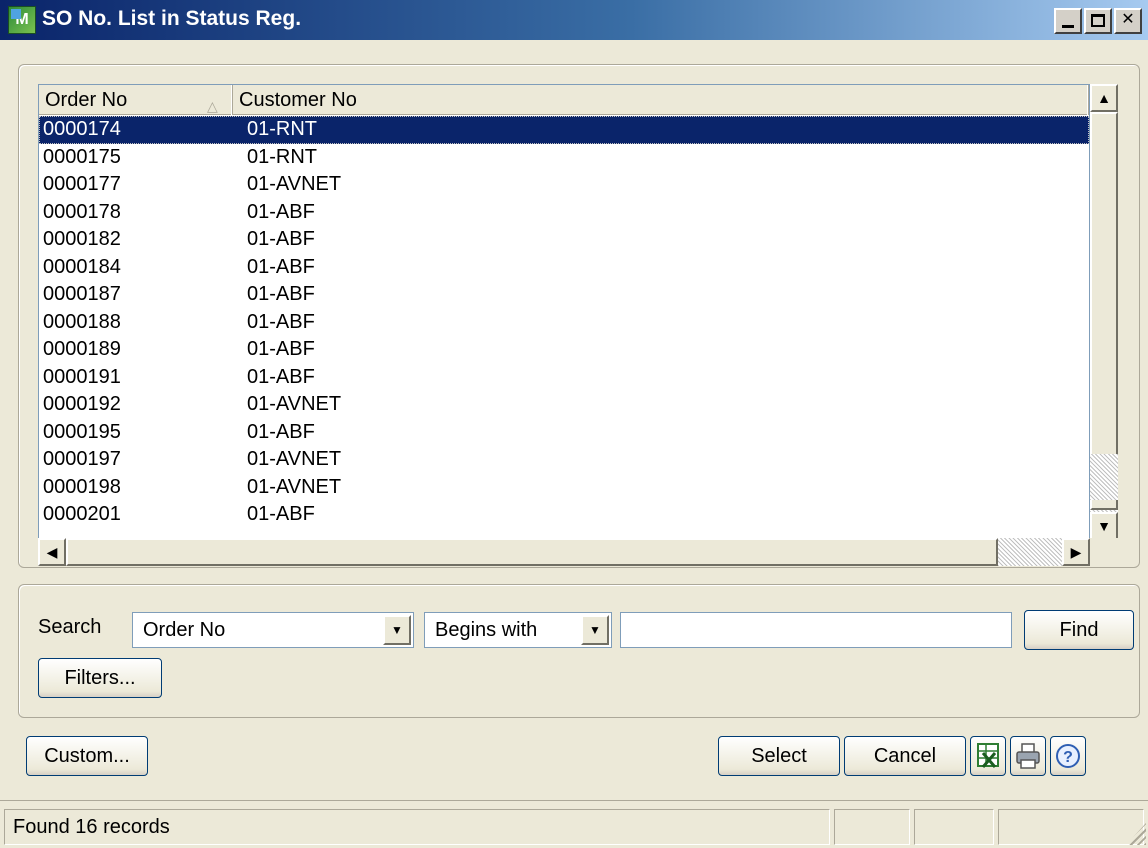 This screenshot has width=1148, height=848. Describe the element at coordinates (564, 515) in the screenshot. I see `table-row: 0000201 01-ABF` at that location.